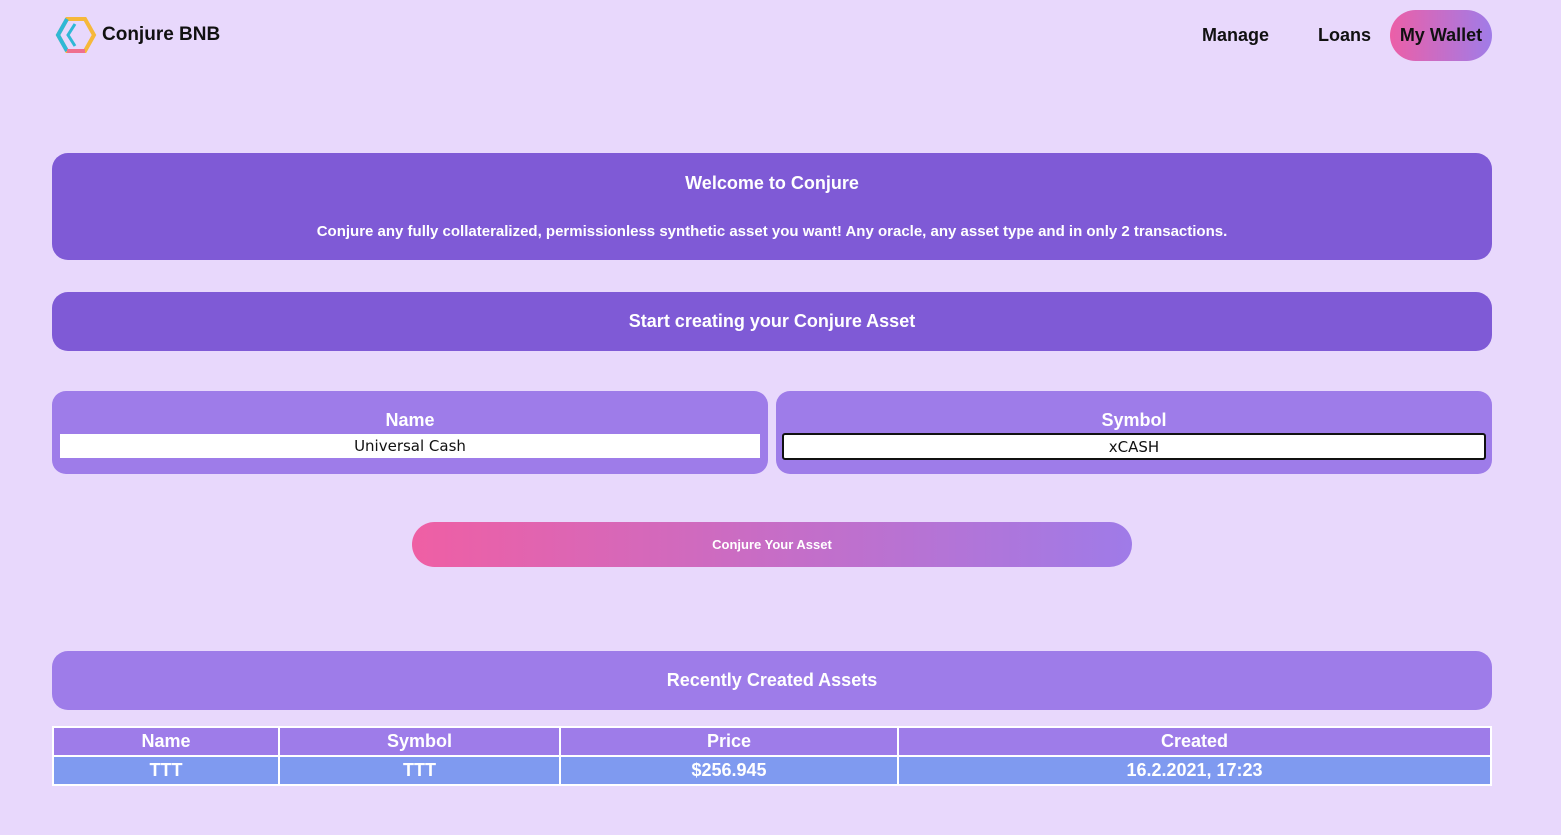 This screenshot has height=835, width=1561. I want to click on conjure-logo-icon, so click(76, 35).